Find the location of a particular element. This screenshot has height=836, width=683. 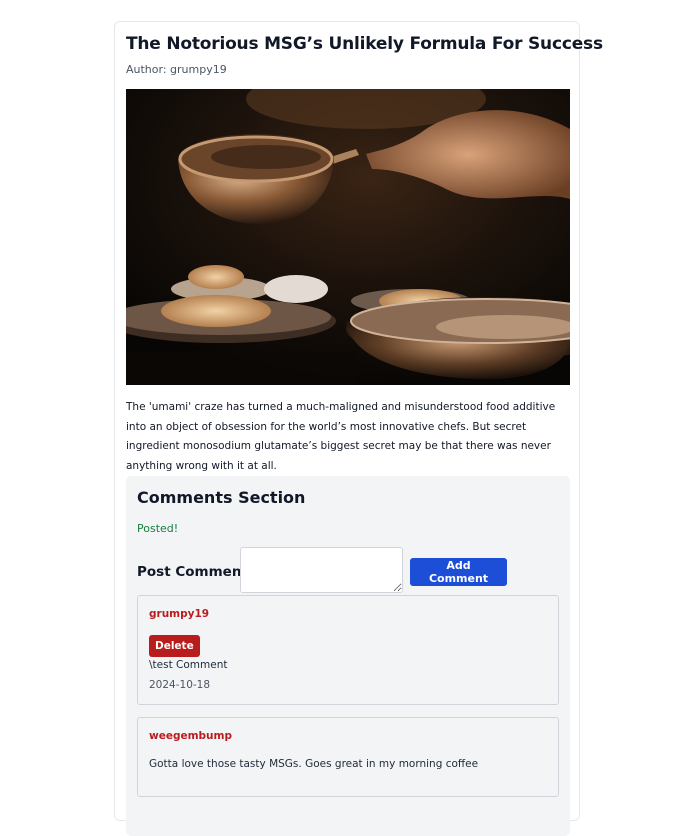

comments-heading: Comments Section is located at coordinates (221, 497).